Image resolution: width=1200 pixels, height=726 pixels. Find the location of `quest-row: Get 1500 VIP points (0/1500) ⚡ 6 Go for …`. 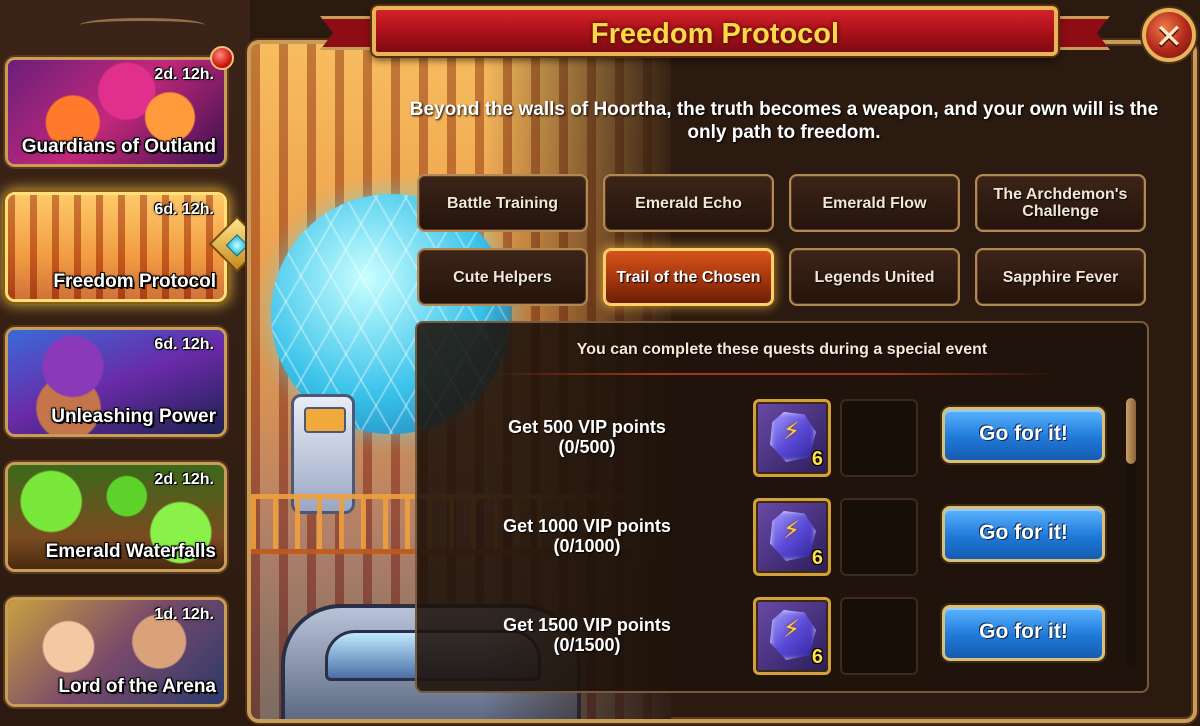

quest-row: Get 1500 VIP points (0/1500) ⚡ 6 Go for … is located at coordinates (767, 635).